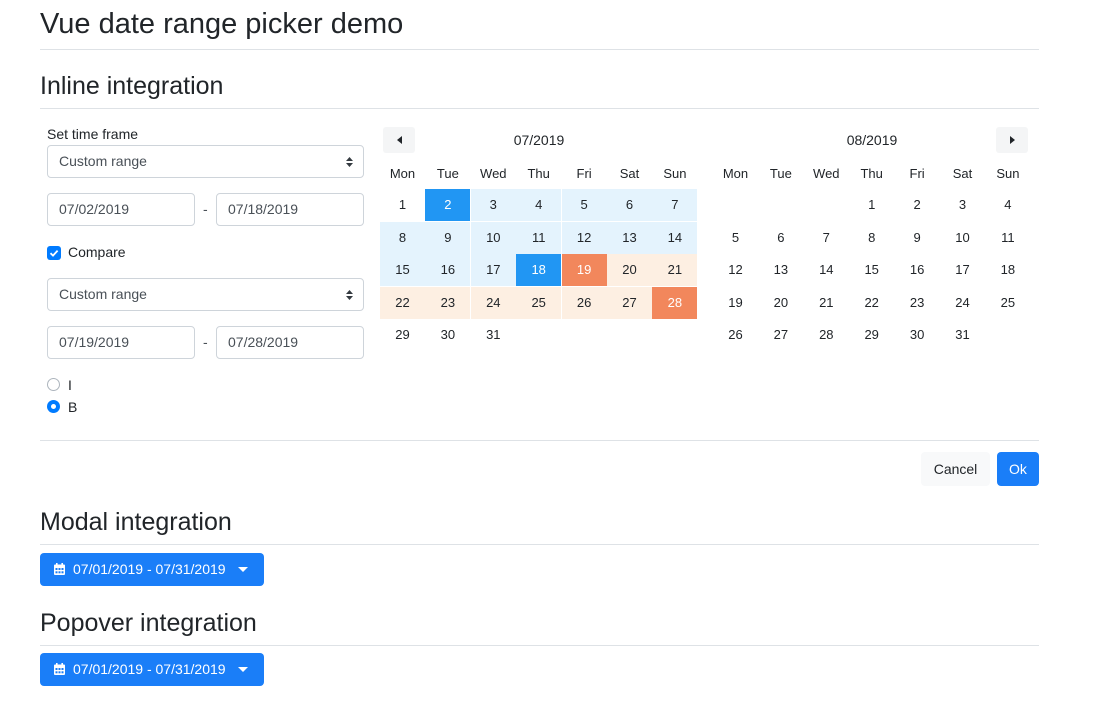 This screenshot has width=1096, height=722. I want to click on timeframe-select: Custom range, so click(205, 161).